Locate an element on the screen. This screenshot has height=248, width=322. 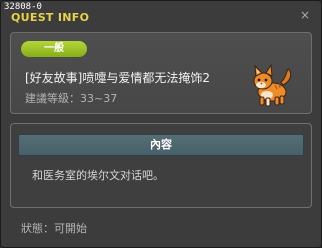
category-badge: 一般 is located at coordinates (54, 49).